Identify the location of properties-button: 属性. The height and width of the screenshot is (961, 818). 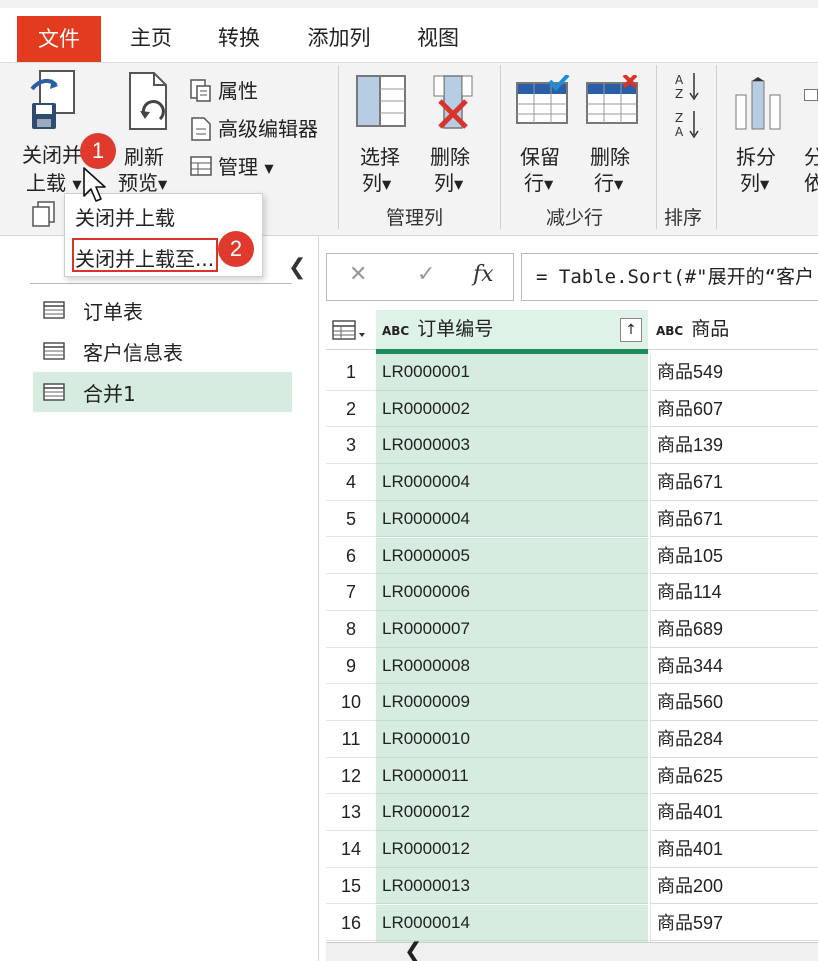
(228, 90).